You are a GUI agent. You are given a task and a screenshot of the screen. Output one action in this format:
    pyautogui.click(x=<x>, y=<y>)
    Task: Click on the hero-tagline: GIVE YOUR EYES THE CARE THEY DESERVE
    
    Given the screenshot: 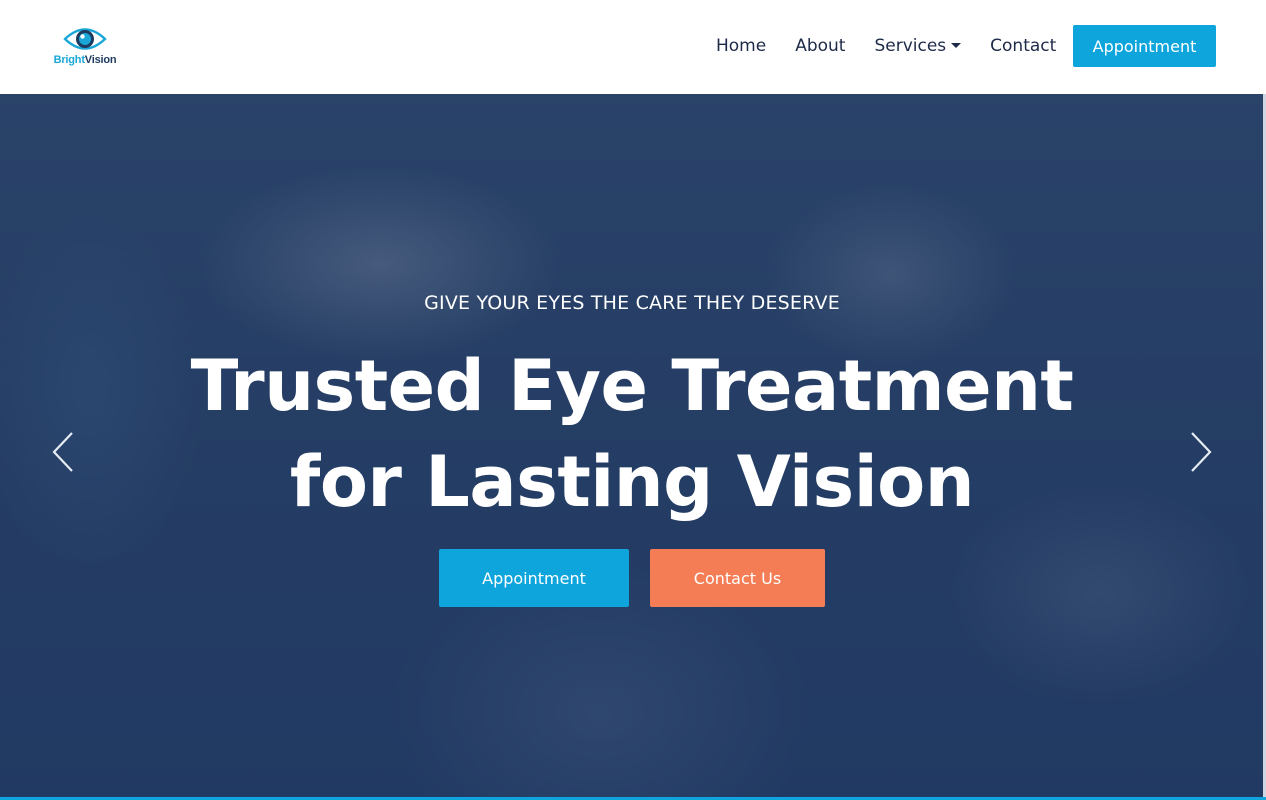 What is the action you would take?
    pyautogui.click(x=632, y=303)
    